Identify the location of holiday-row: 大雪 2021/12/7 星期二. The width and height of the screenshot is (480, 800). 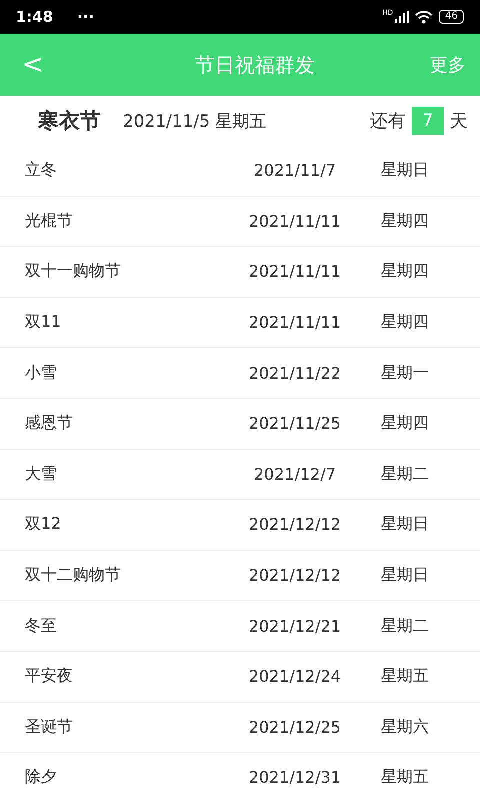
(240, 475).